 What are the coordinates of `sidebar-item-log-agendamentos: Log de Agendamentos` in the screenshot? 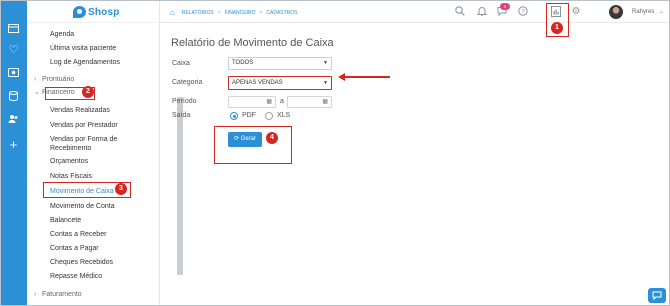 It's located at (85, 62).